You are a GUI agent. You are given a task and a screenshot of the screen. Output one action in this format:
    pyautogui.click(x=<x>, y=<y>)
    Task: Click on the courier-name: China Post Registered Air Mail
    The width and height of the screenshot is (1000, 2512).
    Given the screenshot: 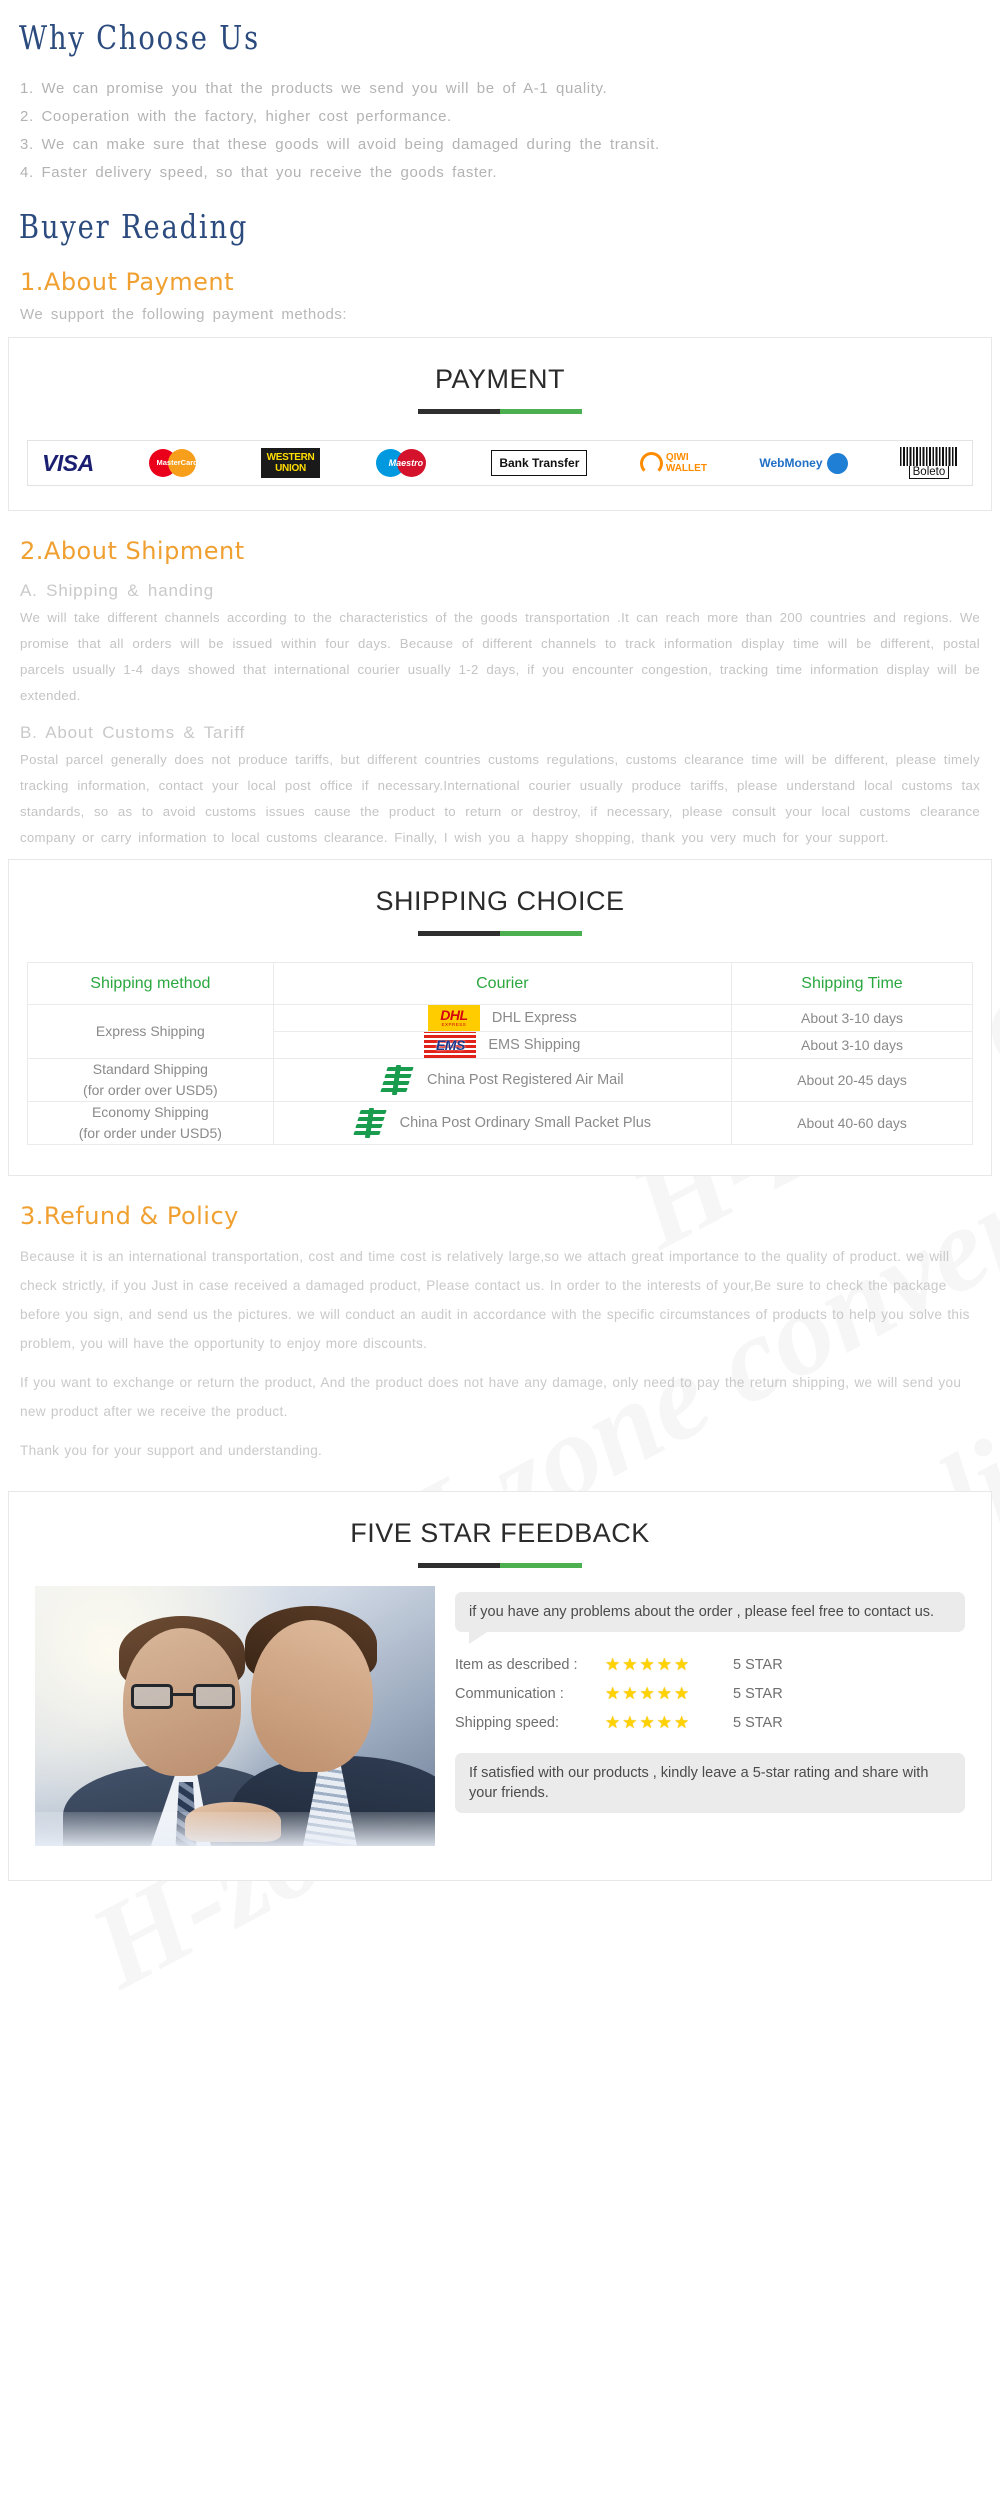 What is the action you would take?
    pyautogui.click(x=525, y=1080)
    